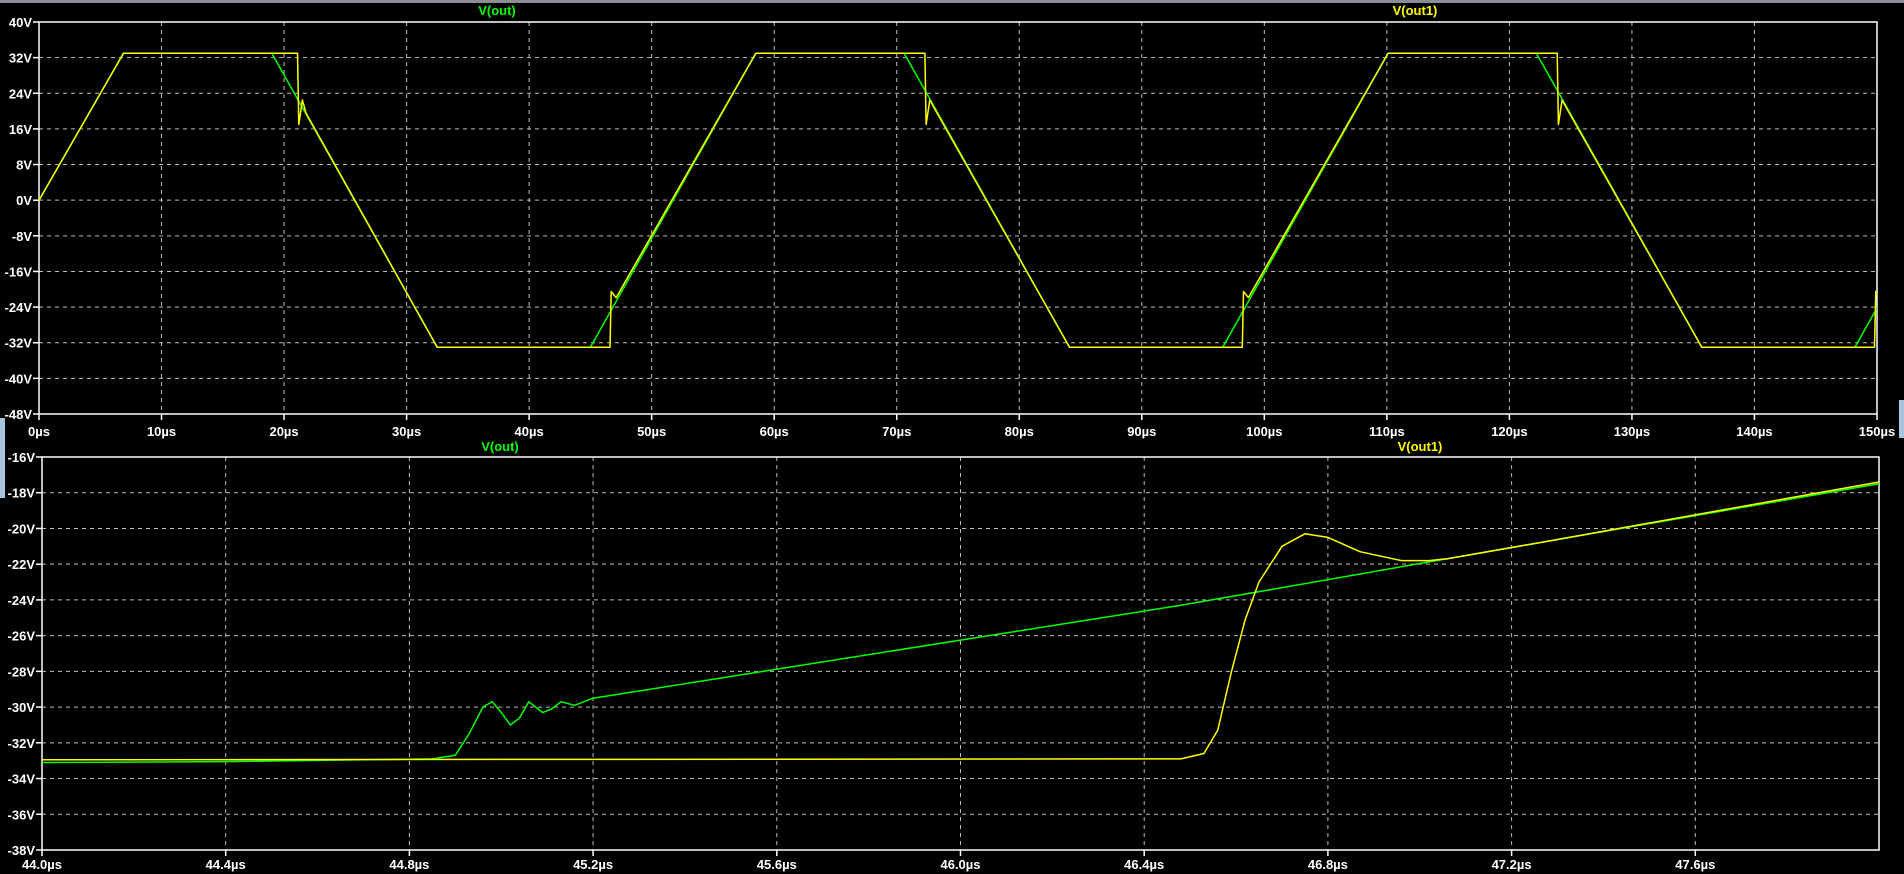 This screenshot has height=874, width=1904. What do you see at coordinates (960, 864) in the screenshot?
I see `x-tick-label: 46.0µs` at bounding box center [960, 864].